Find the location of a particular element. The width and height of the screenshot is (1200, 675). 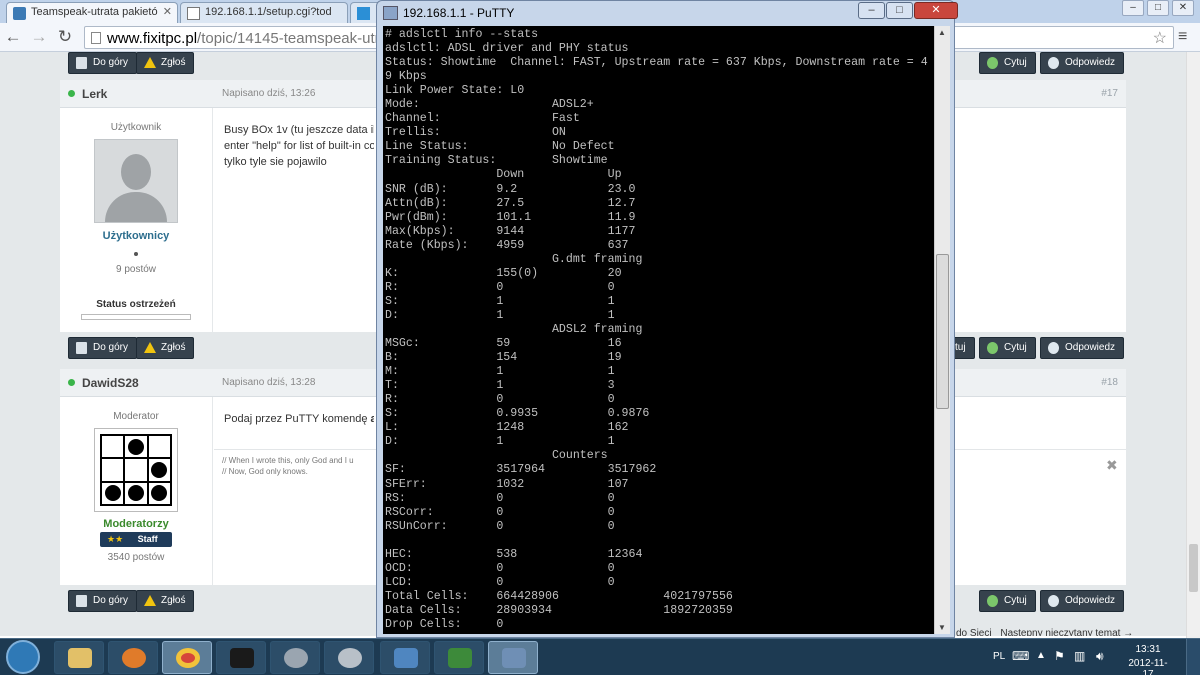

monitor-taskbar-button is located at coordinates (459, 657).